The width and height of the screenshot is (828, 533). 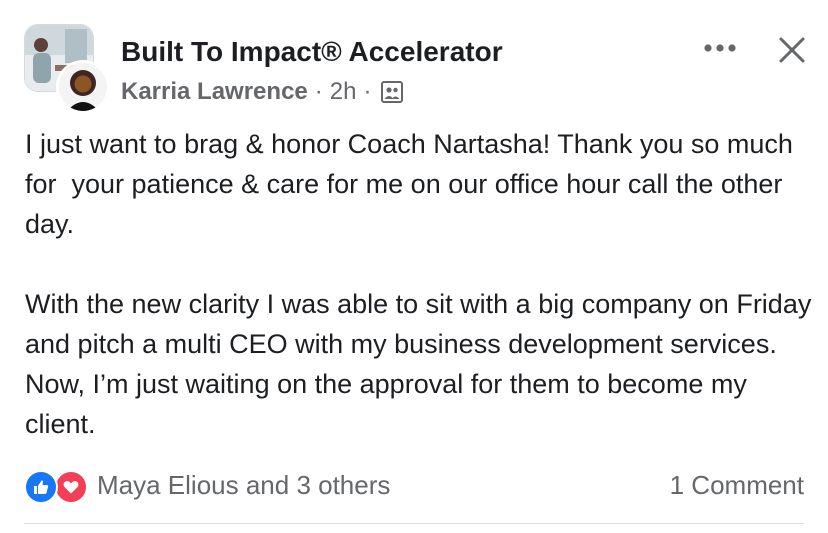 What do you see at coordinates (343, 92) in the screenshot?
I see `post-timestamp: 2h` at bounding box center [343, 92].